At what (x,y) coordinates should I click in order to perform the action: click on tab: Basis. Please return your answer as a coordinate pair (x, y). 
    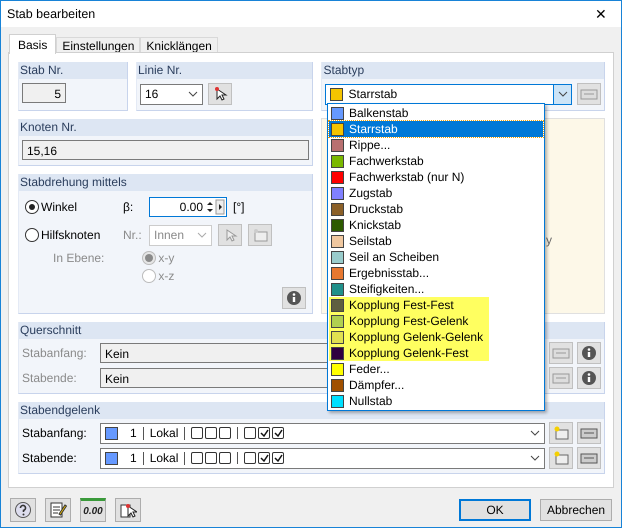
    Looking at the image, I should click on (32, 44).